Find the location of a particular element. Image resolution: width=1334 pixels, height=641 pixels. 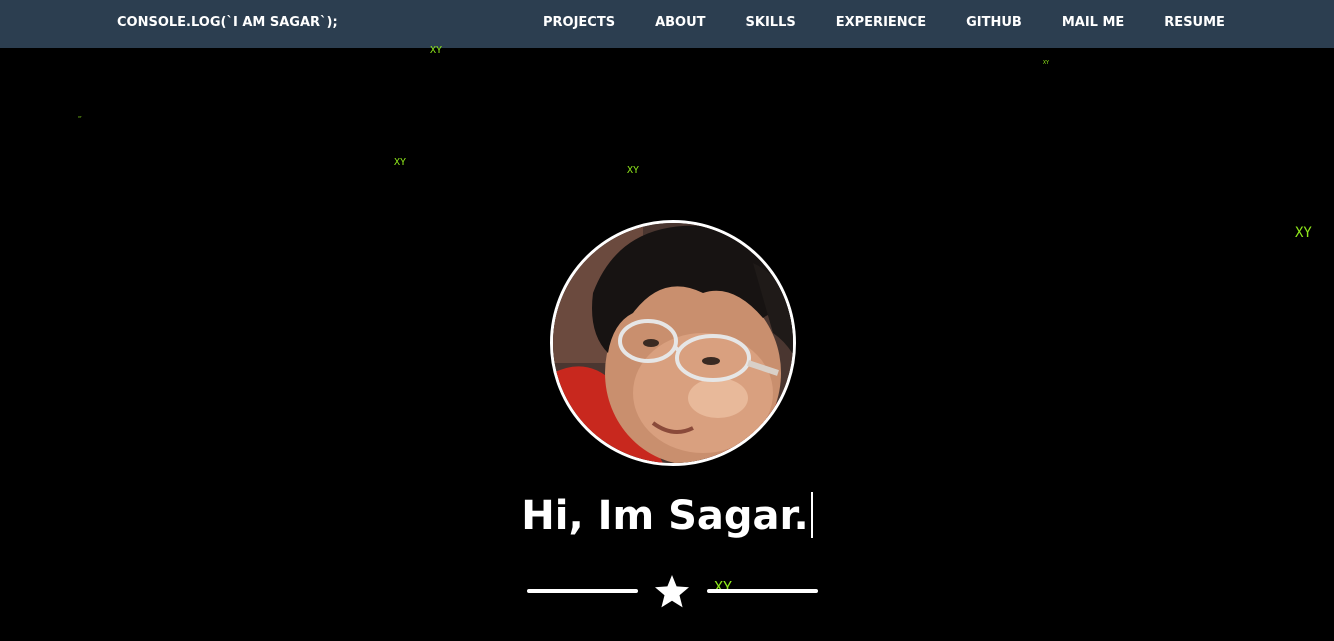

nav-link-resume: RESUME is located at coordinates (1194, 22).